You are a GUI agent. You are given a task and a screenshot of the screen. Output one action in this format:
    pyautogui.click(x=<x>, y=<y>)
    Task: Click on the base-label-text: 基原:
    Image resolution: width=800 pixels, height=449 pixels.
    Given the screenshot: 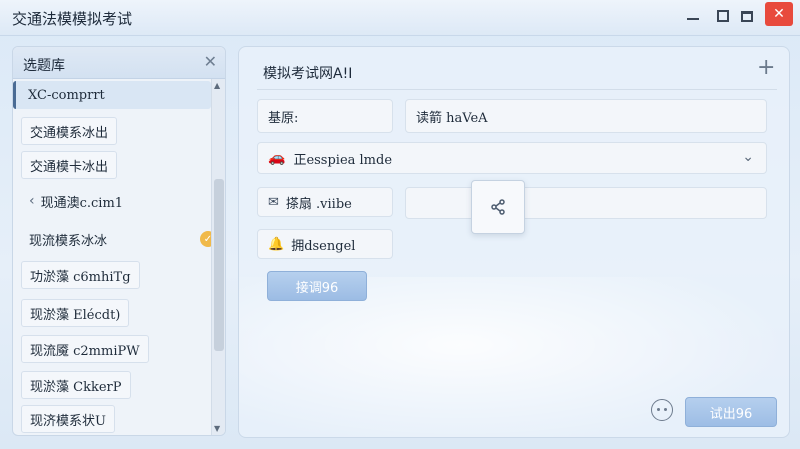 What is the action you would take?
    pyautogui.click(x=283, y=118)
    